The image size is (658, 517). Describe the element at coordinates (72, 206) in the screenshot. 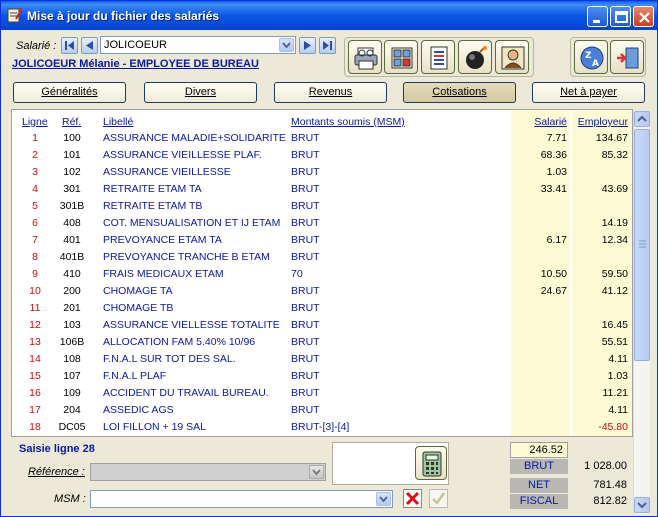

I see `row-ref: 301B` at that location.